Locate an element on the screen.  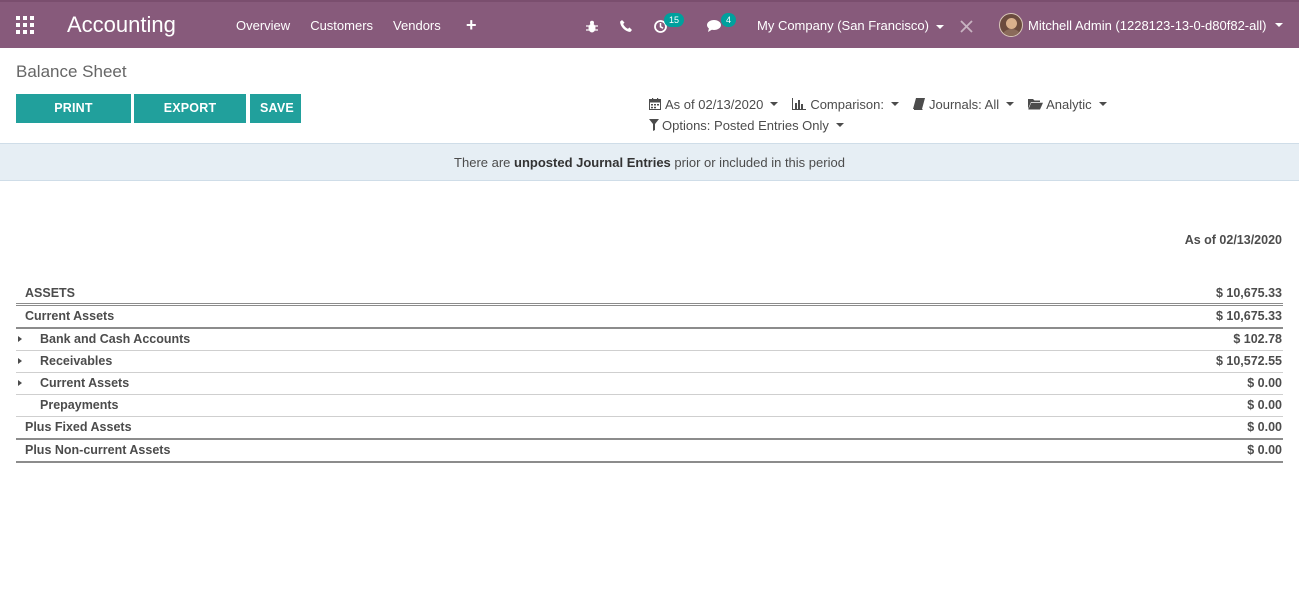
company-switcher: My Company (San Francisco) is located at coordinates (850, 26).